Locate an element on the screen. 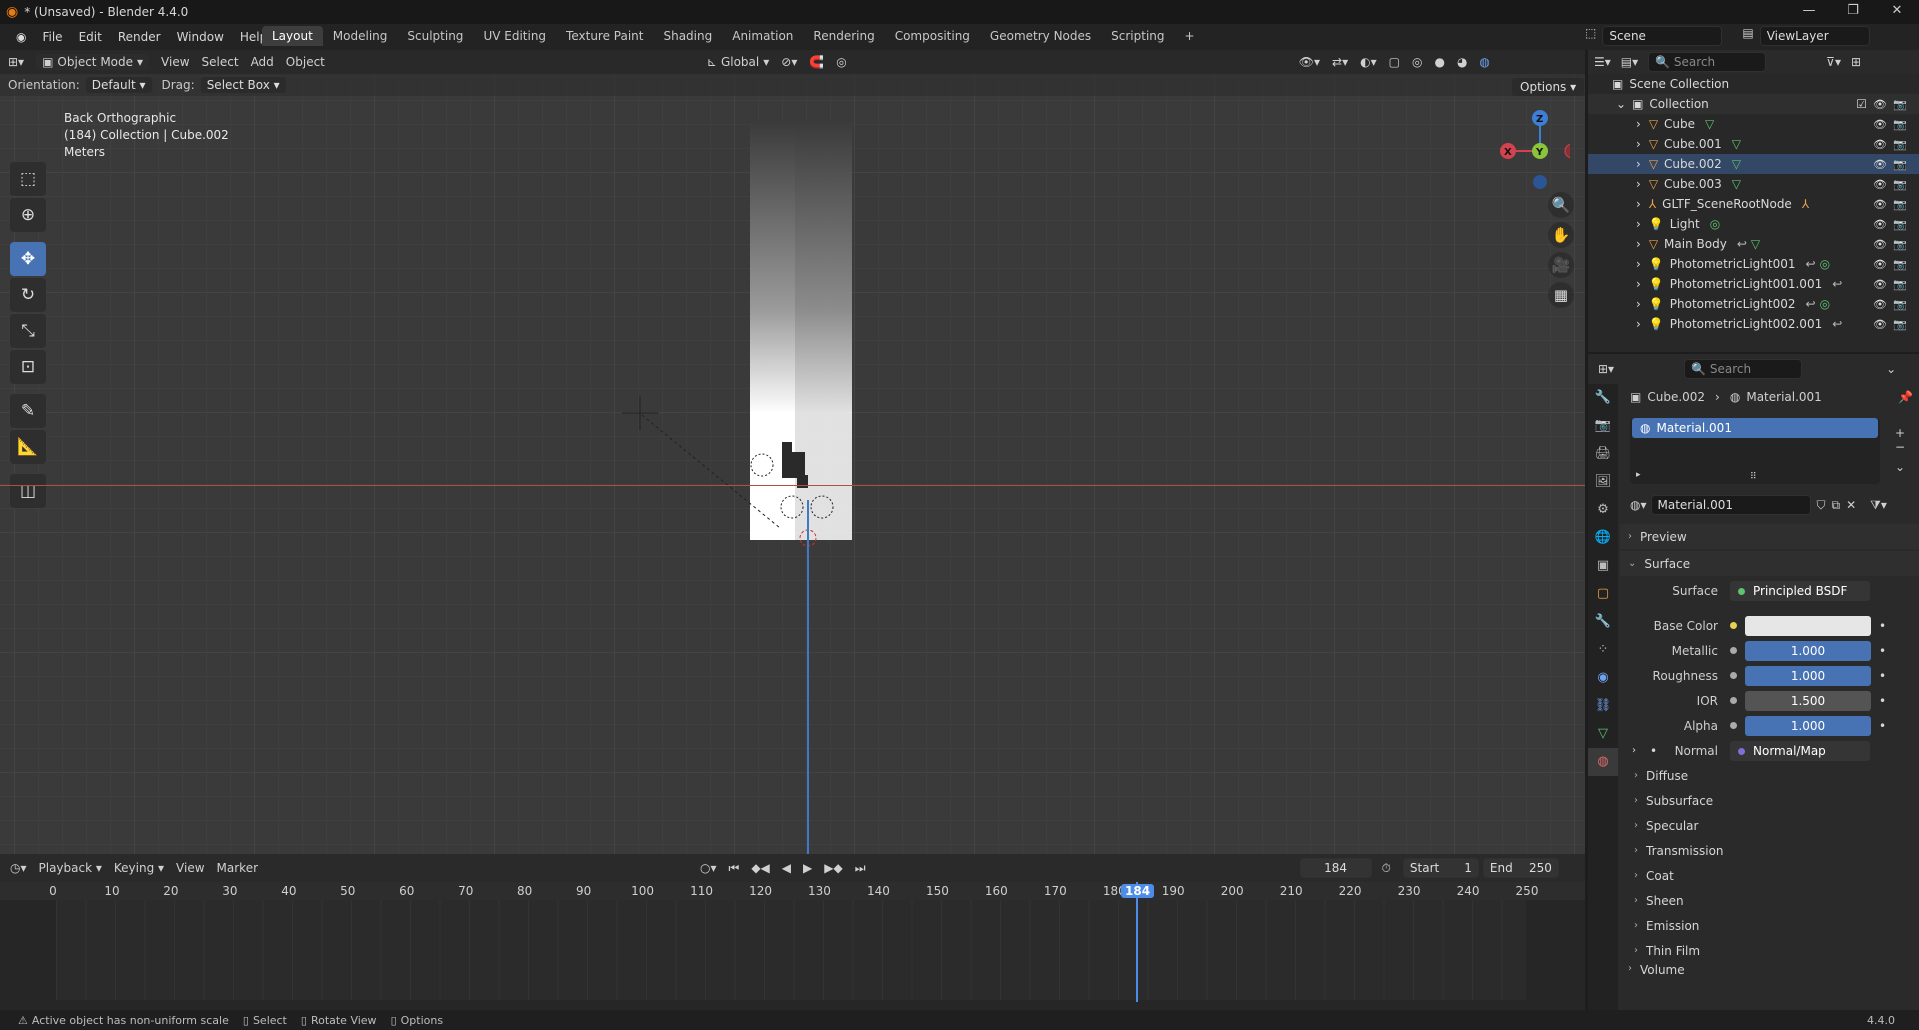 The width and height of the screenshot is (1919, 1030). surface-panel-header: ⌄ Surface is located at coordinates (1769, 563).